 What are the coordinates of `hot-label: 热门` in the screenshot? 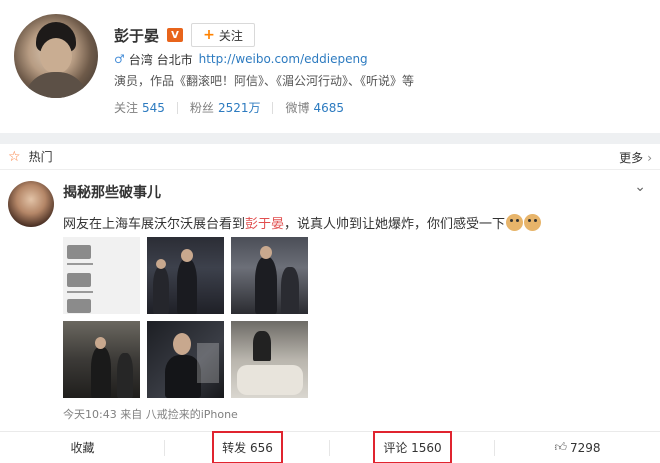 It's located at (40, 157).